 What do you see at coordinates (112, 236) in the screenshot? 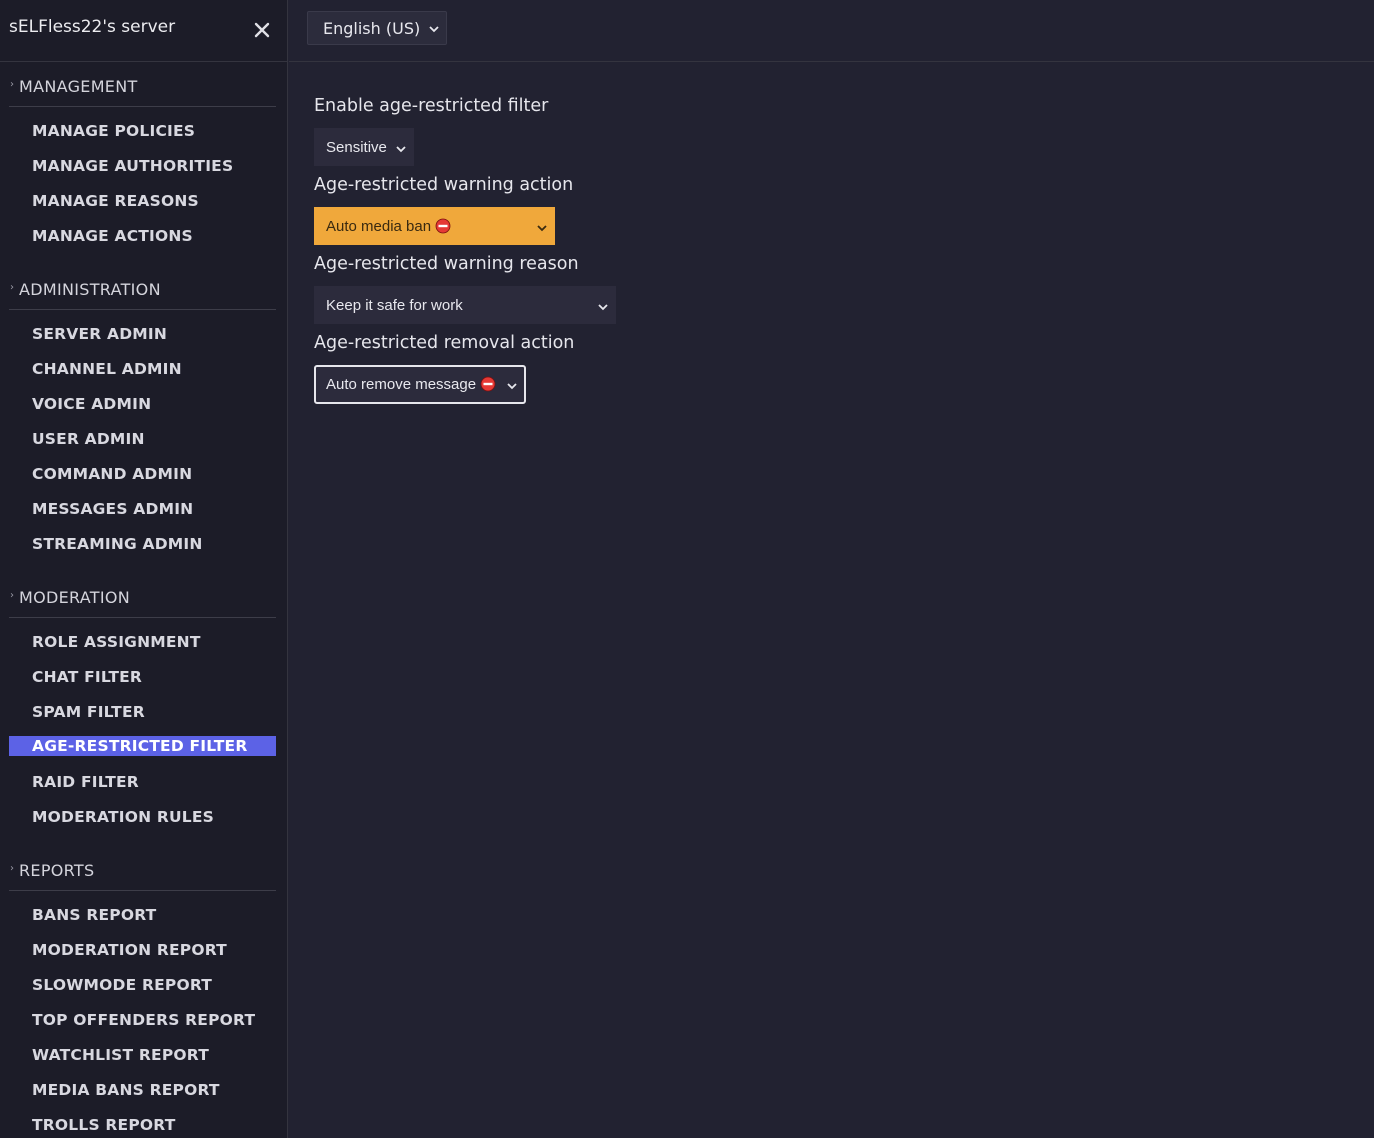
I see `sidebar-item-label: MANAGE ACTIONS` at bounding box center [112, 236].